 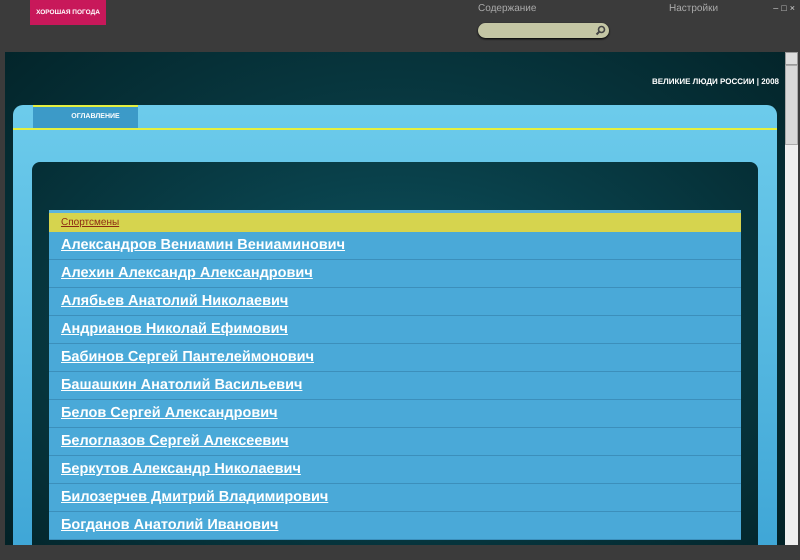 What do you see at coordinates (600, 30) in the screenshot?
I see `search-icon` at bounding box center [600, 30].